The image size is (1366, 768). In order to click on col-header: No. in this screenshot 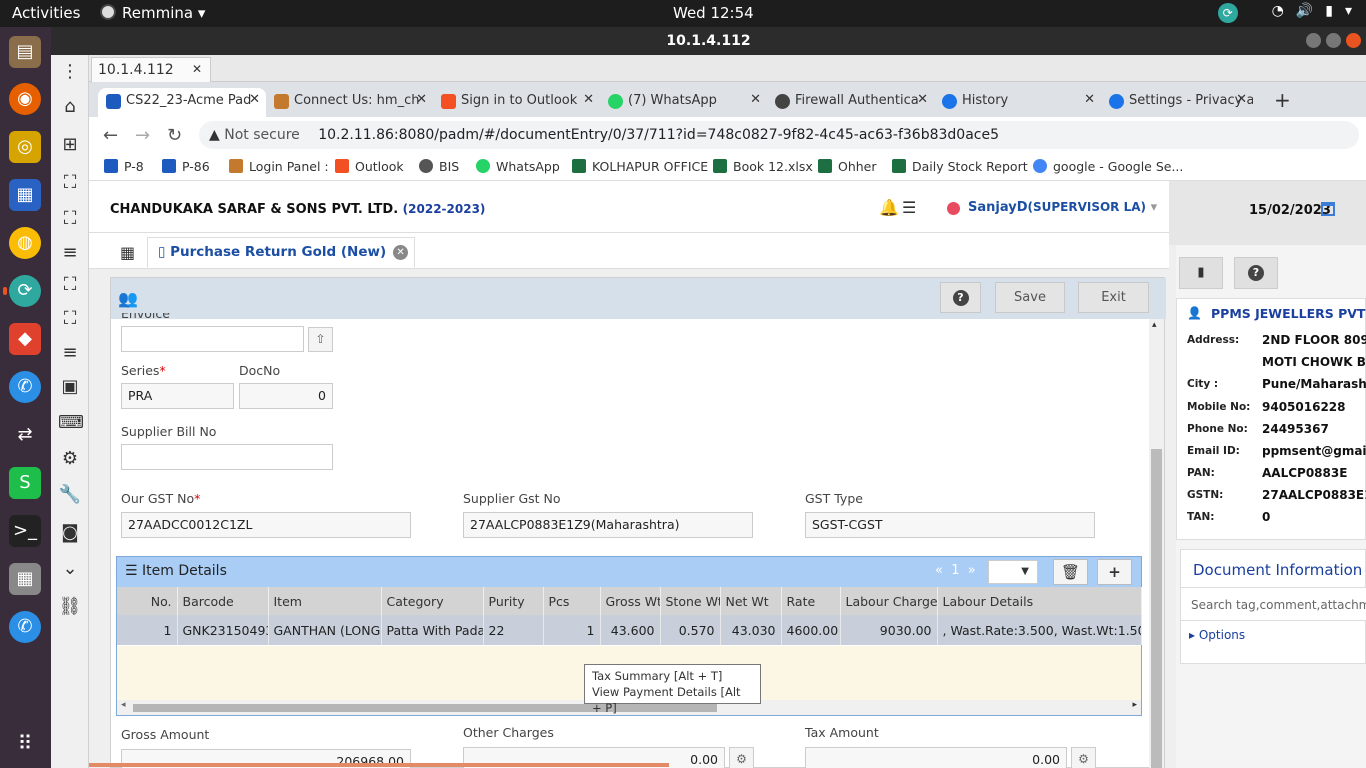, I will do `click(147, 601)`.